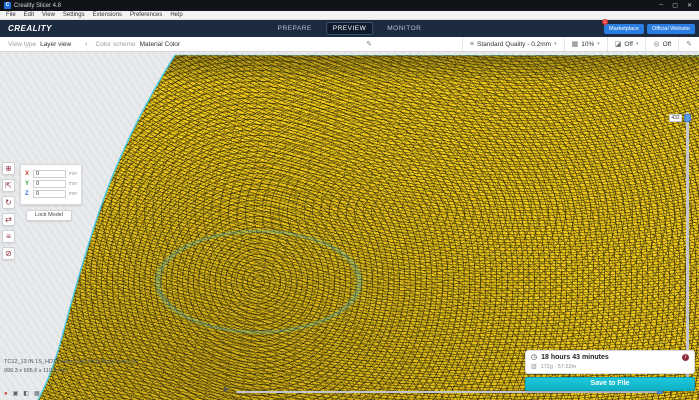  Describe the element at coordinates (605, 21) in the screenshot. I see `notification-badge: 1` at that location.